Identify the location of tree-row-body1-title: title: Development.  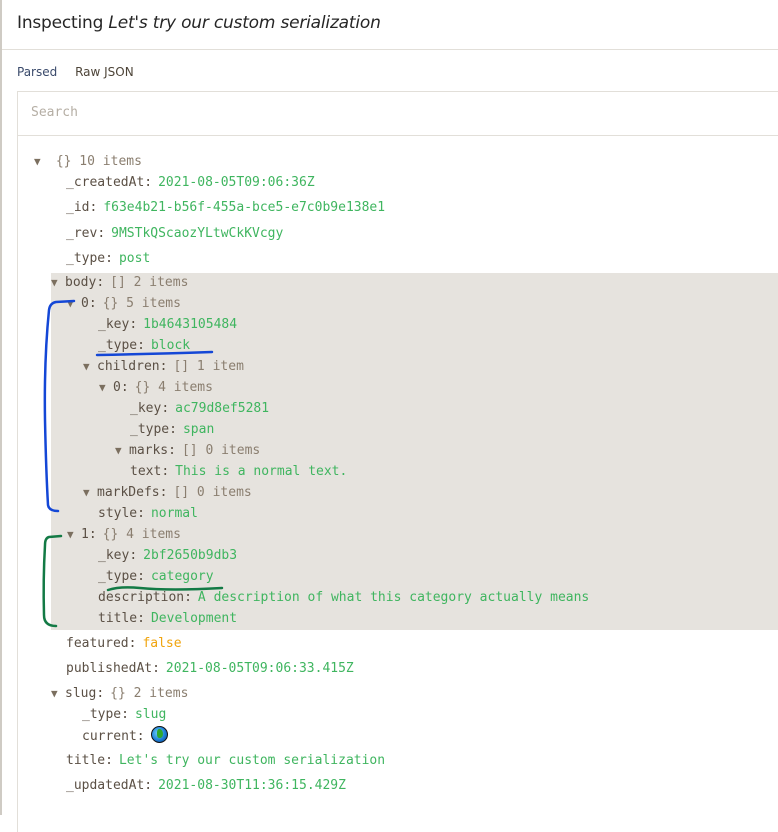
(168, 618).